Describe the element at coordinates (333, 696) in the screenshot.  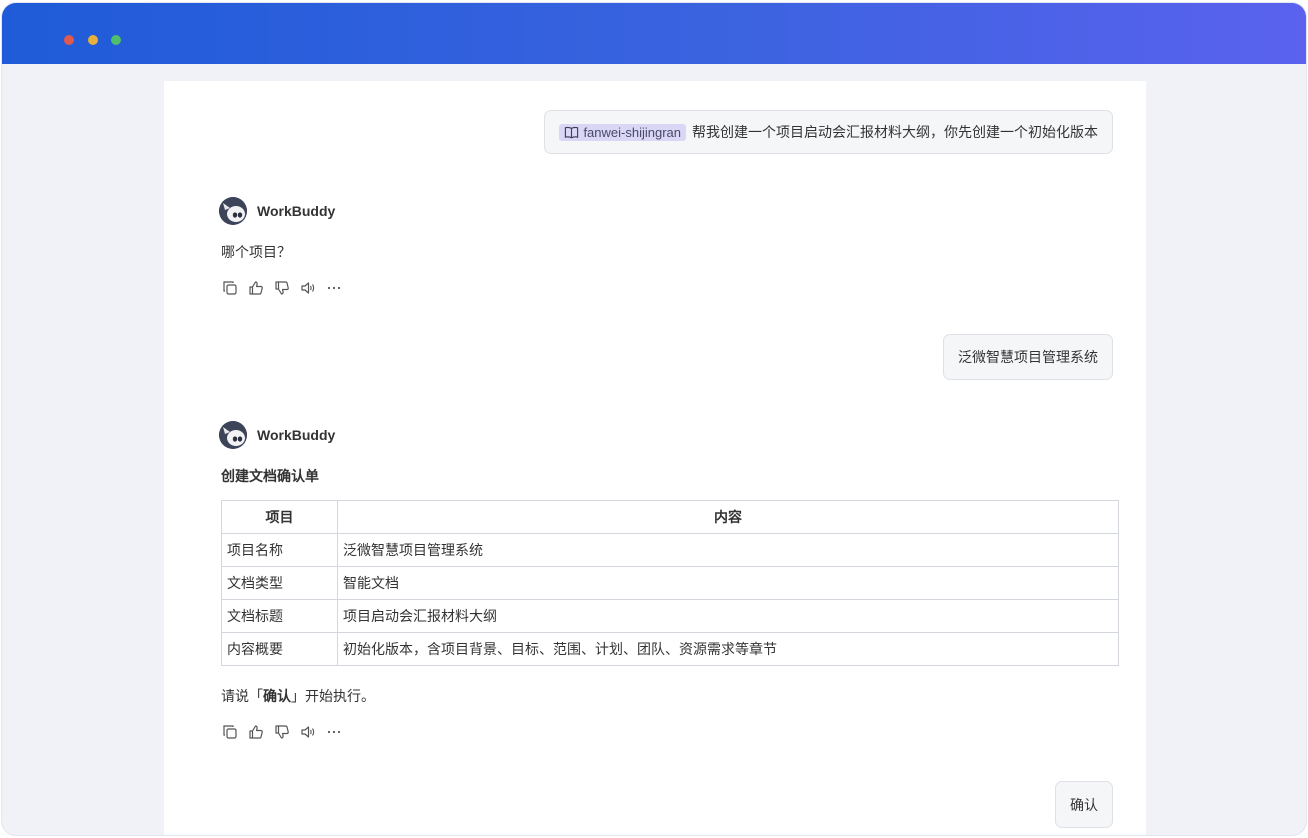
I see `note-suffix: 」开始执行。` at that location.